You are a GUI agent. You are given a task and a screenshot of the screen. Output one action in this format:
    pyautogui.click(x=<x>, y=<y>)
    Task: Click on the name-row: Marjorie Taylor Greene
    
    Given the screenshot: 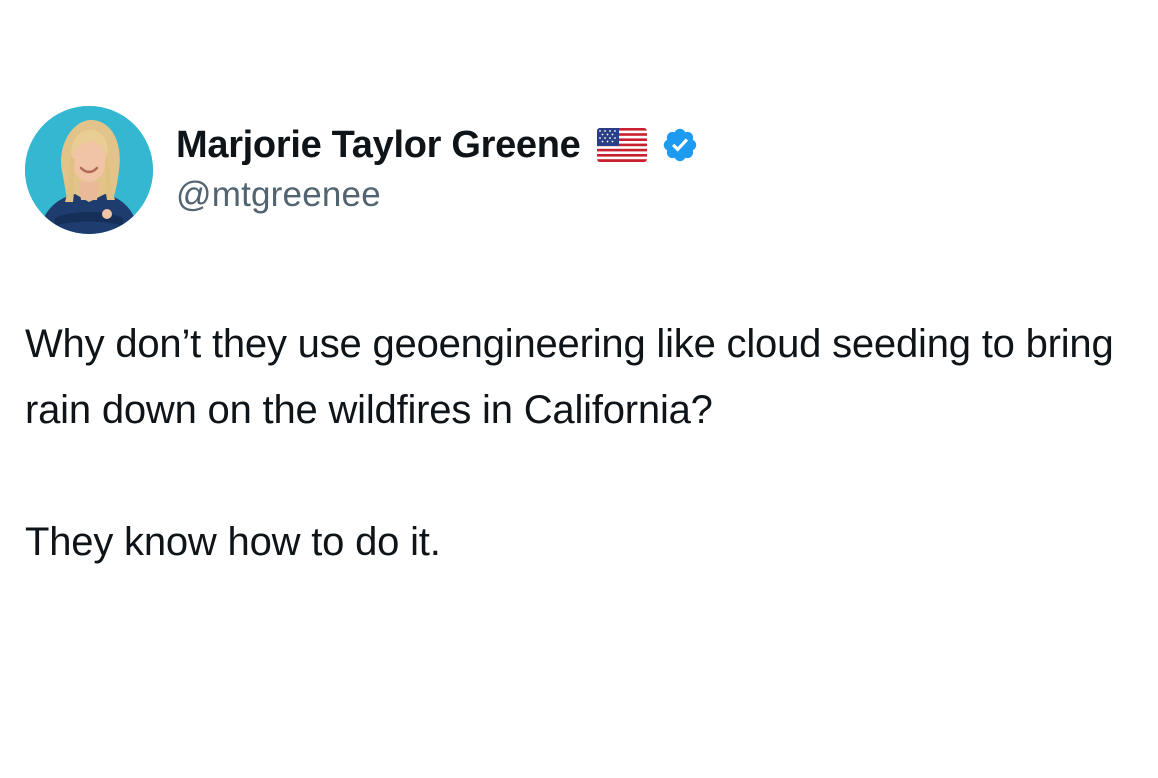 What is the action you would take?
    pyautogui.click(x=437, y=145)
    